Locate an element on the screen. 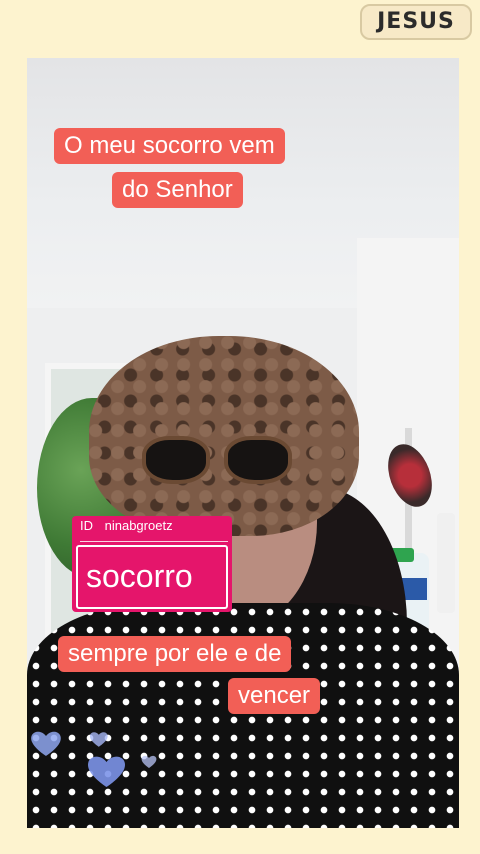  caption-top-line-1: O meu socorro vem is located at coordinates (169, 146).